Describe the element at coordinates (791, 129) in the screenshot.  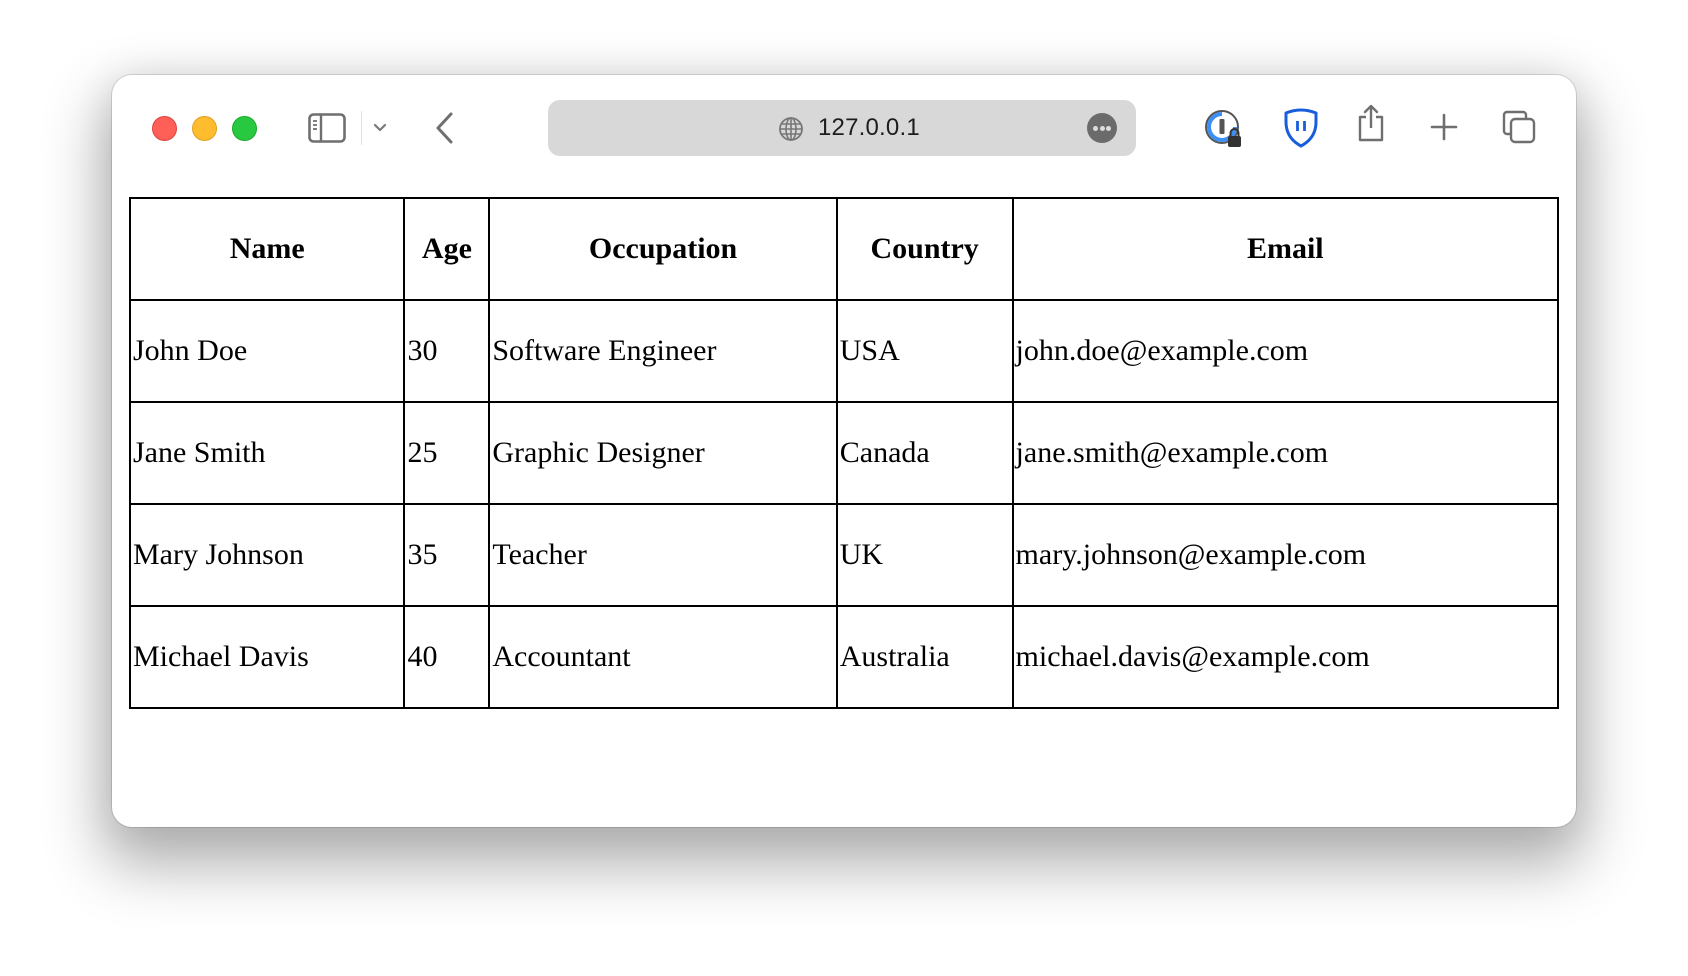
I see `globe-icon` at that location.